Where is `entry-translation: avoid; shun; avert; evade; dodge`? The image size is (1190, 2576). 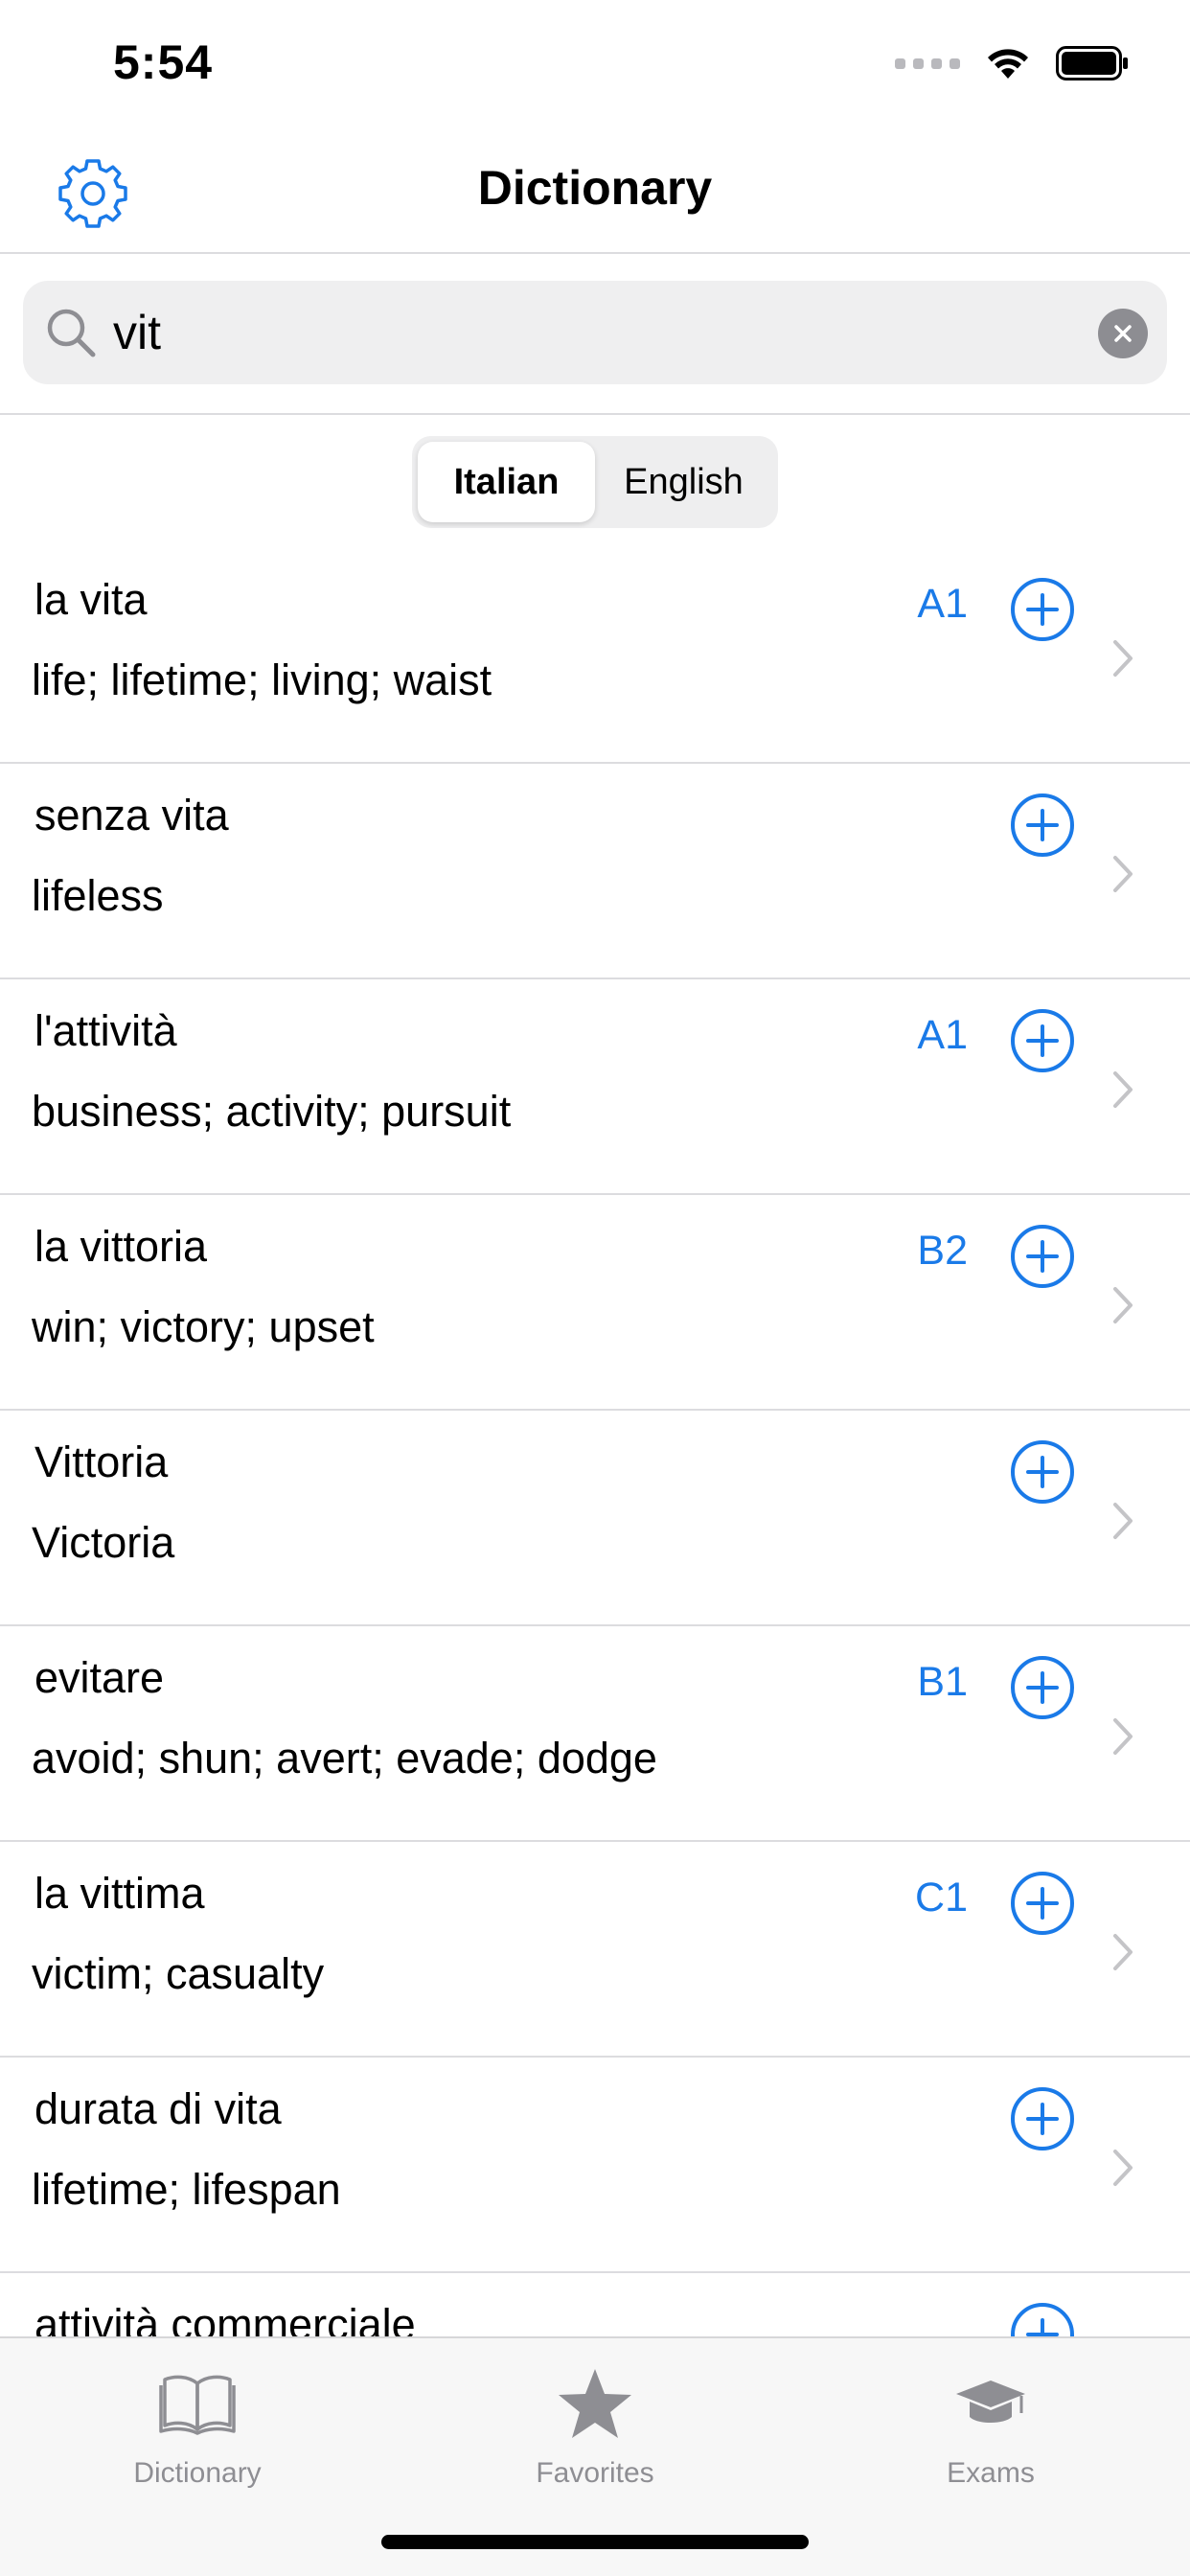
entry-translation: avoid; shun; avert; evade; dodge is located at coordinates (344, 1758).